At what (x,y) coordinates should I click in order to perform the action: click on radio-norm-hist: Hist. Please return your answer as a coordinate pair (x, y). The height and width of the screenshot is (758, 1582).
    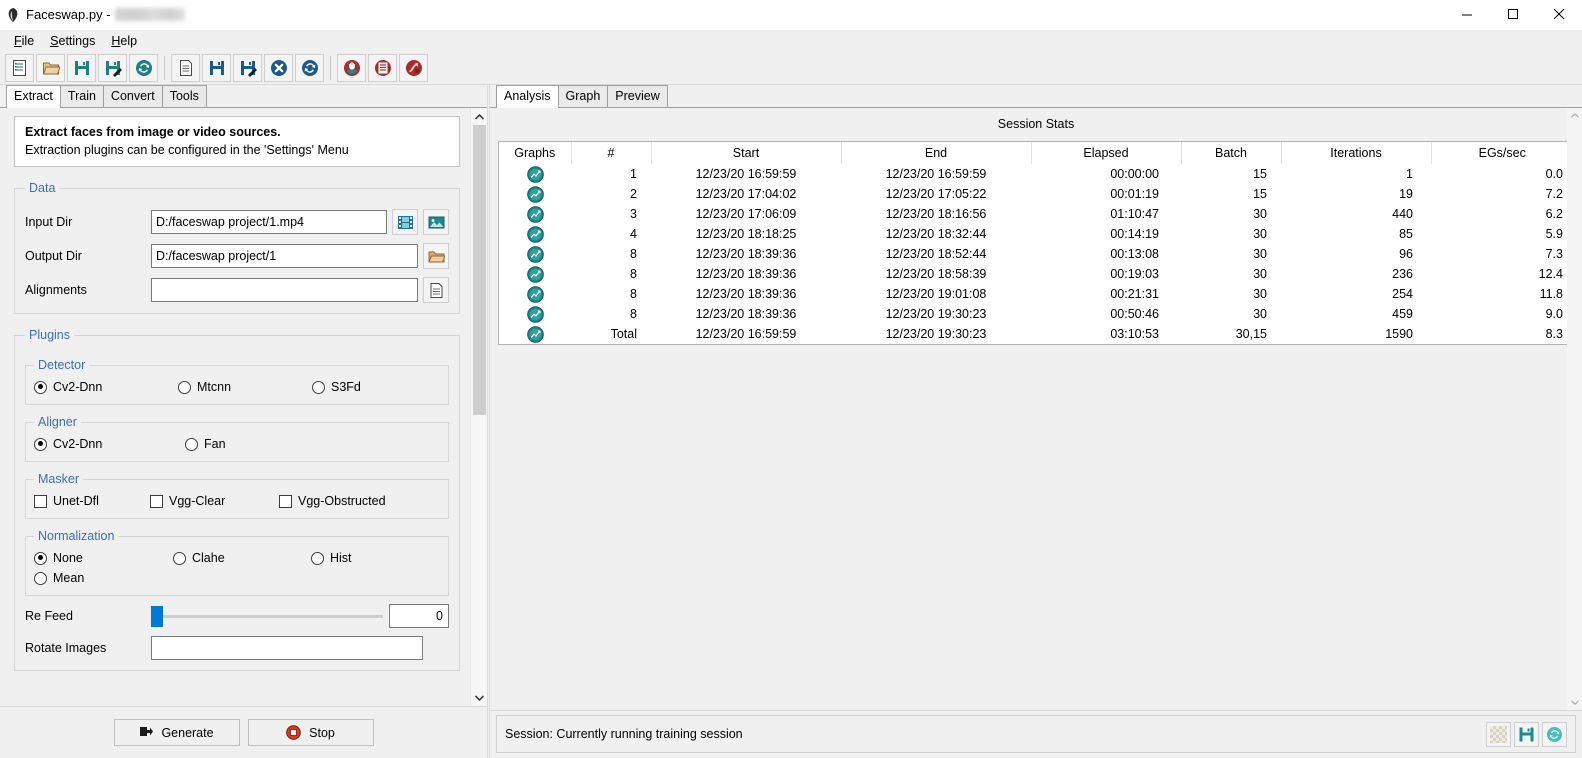
    Looking at the image, I should click on (331, 558).